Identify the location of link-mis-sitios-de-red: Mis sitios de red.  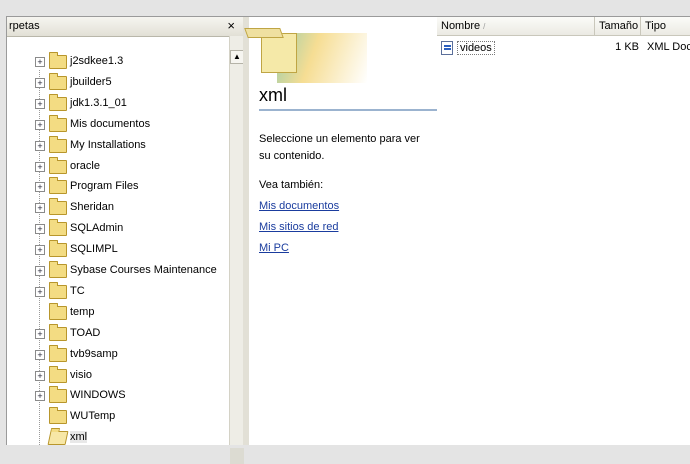
(298, 227).